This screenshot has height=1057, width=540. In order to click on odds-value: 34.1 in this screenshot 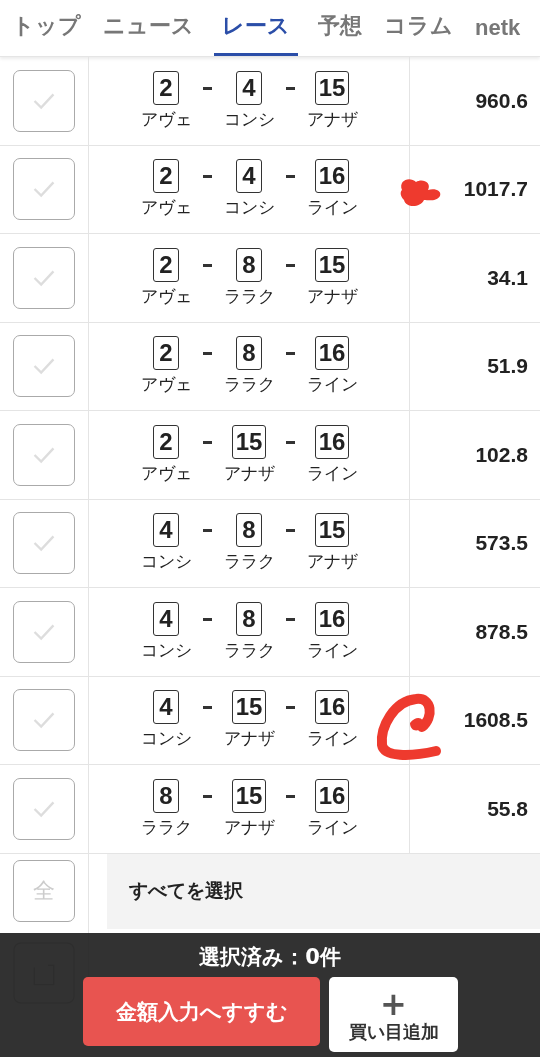, I will do `click(507, 277)`.